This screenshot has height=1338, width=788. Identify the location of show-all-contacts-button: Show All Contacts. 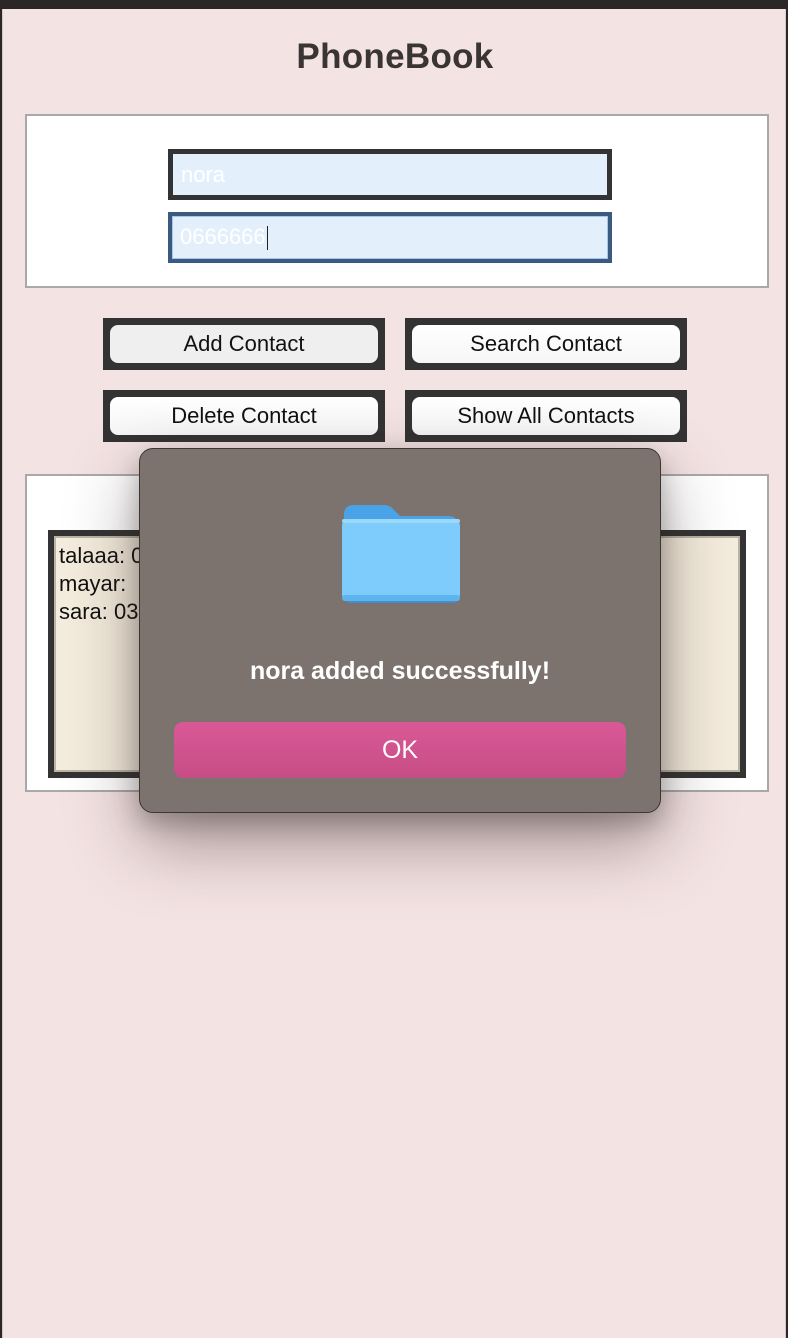
(546, 416).